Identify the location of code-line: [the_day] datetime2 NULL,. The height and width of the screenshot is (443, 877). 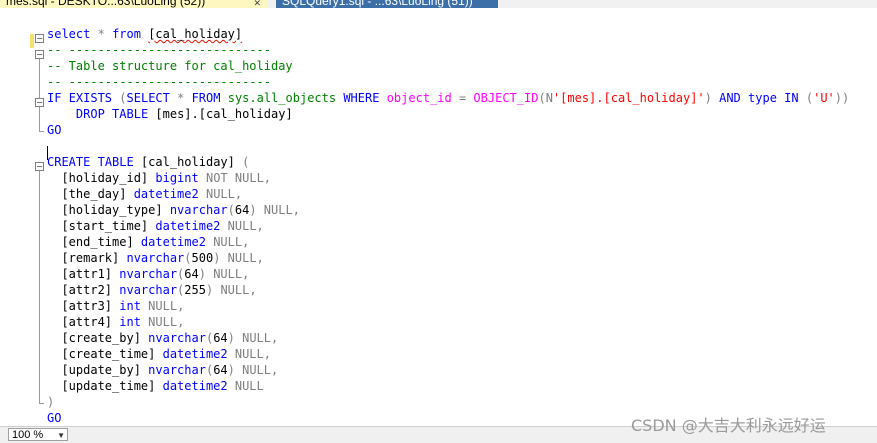
(145, 194).